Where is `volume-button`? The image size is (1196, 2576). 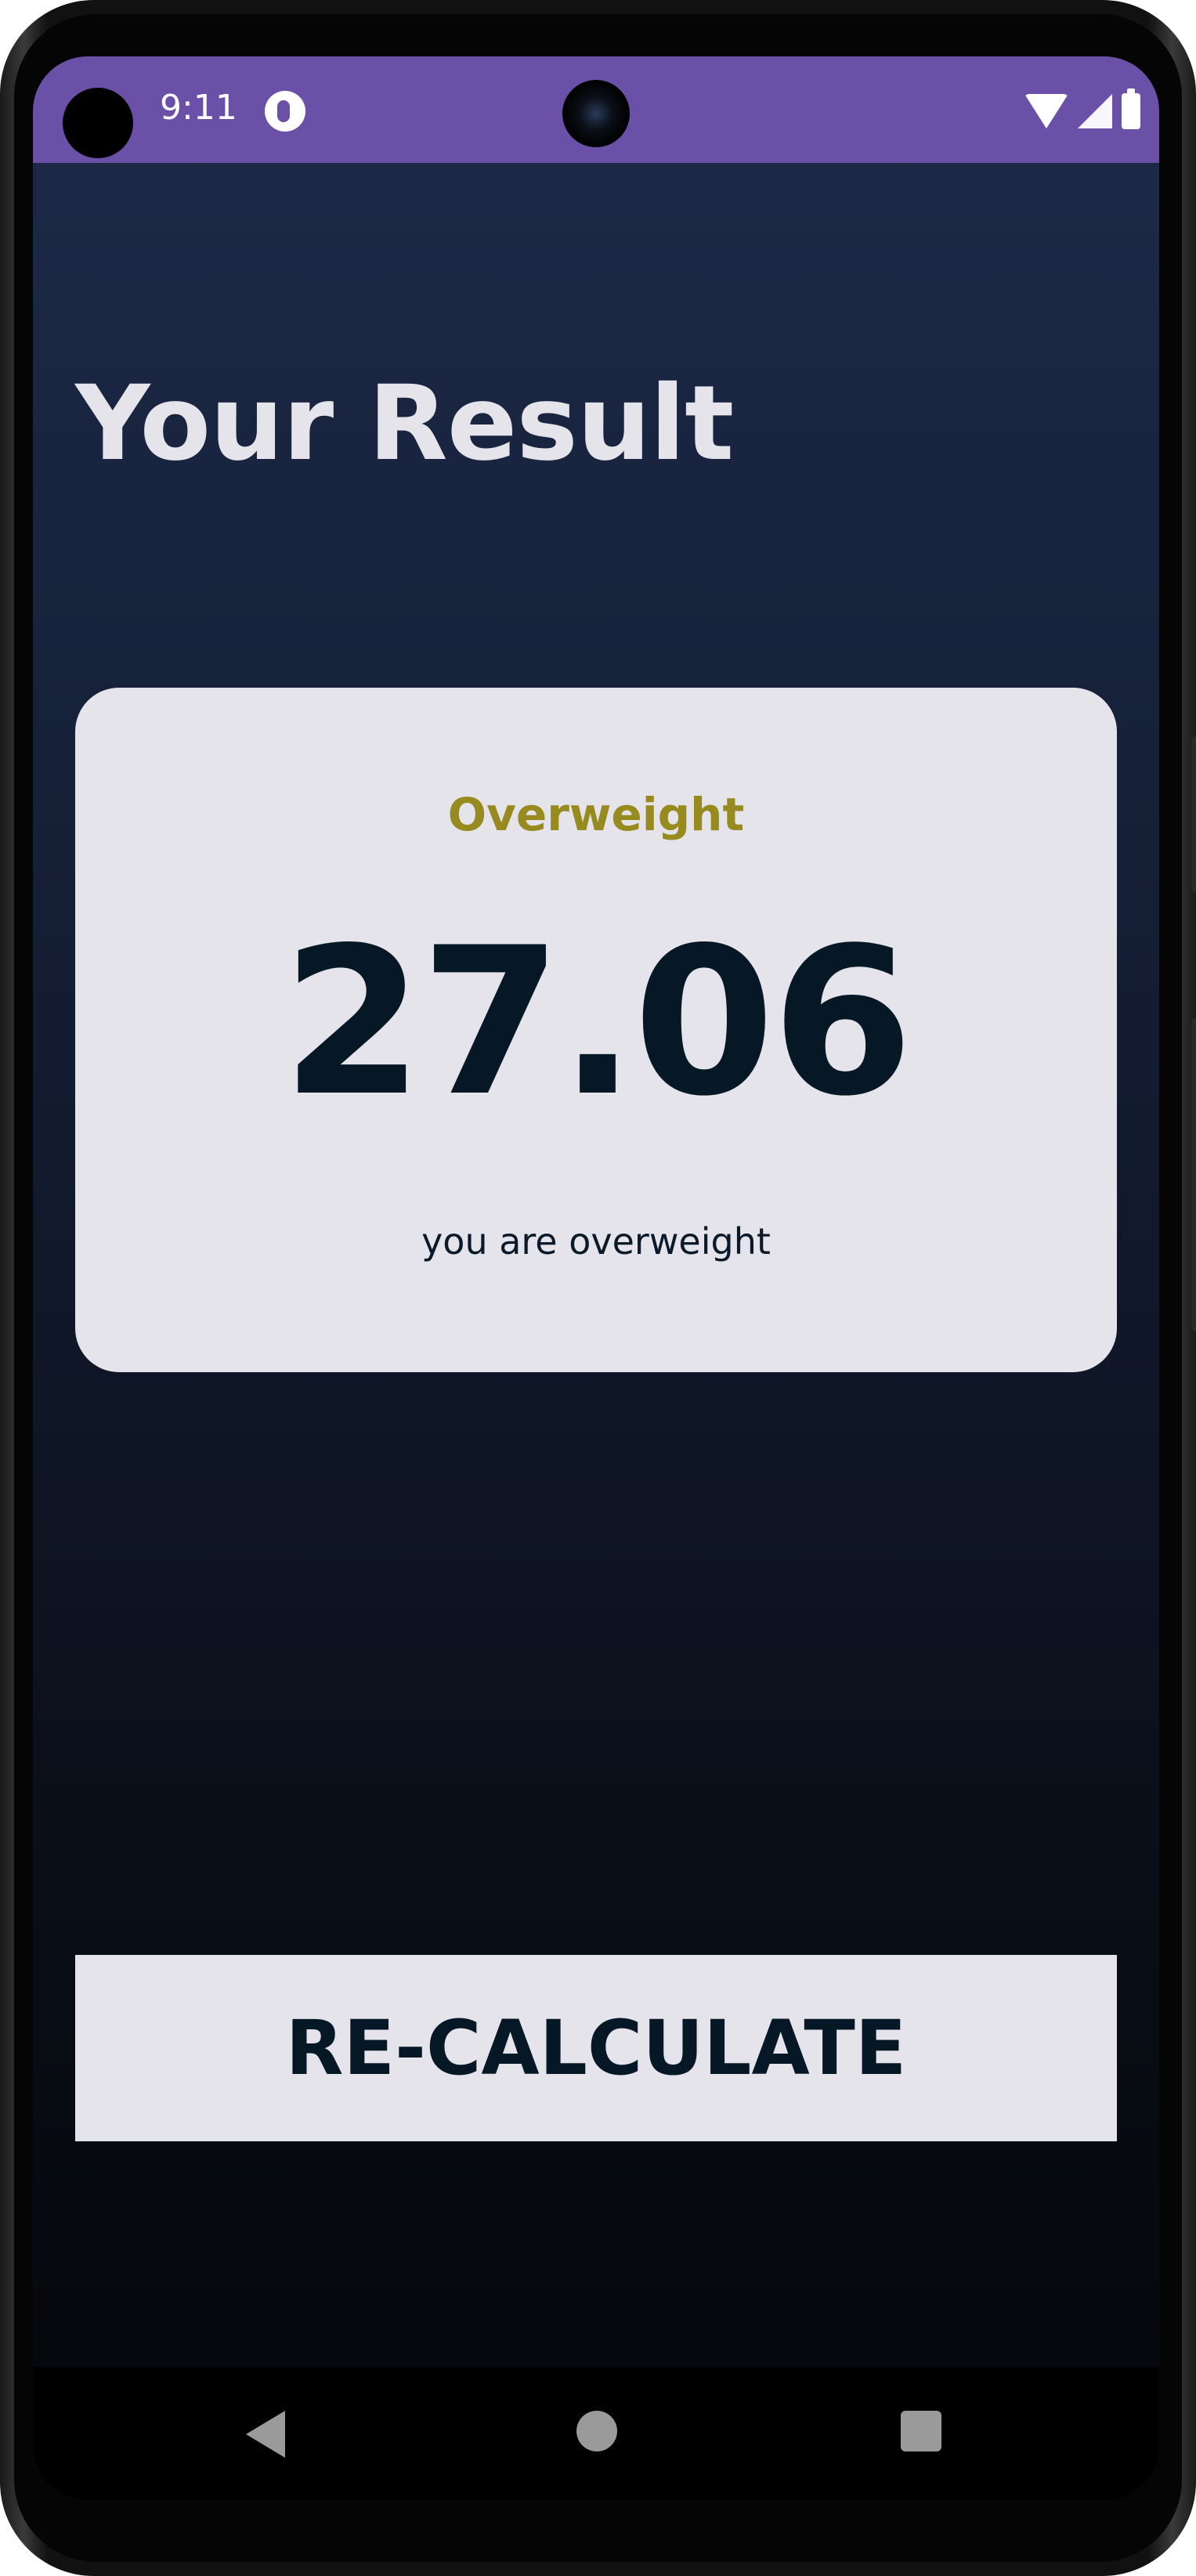
volume-button is located at coordinates (1193, 814).